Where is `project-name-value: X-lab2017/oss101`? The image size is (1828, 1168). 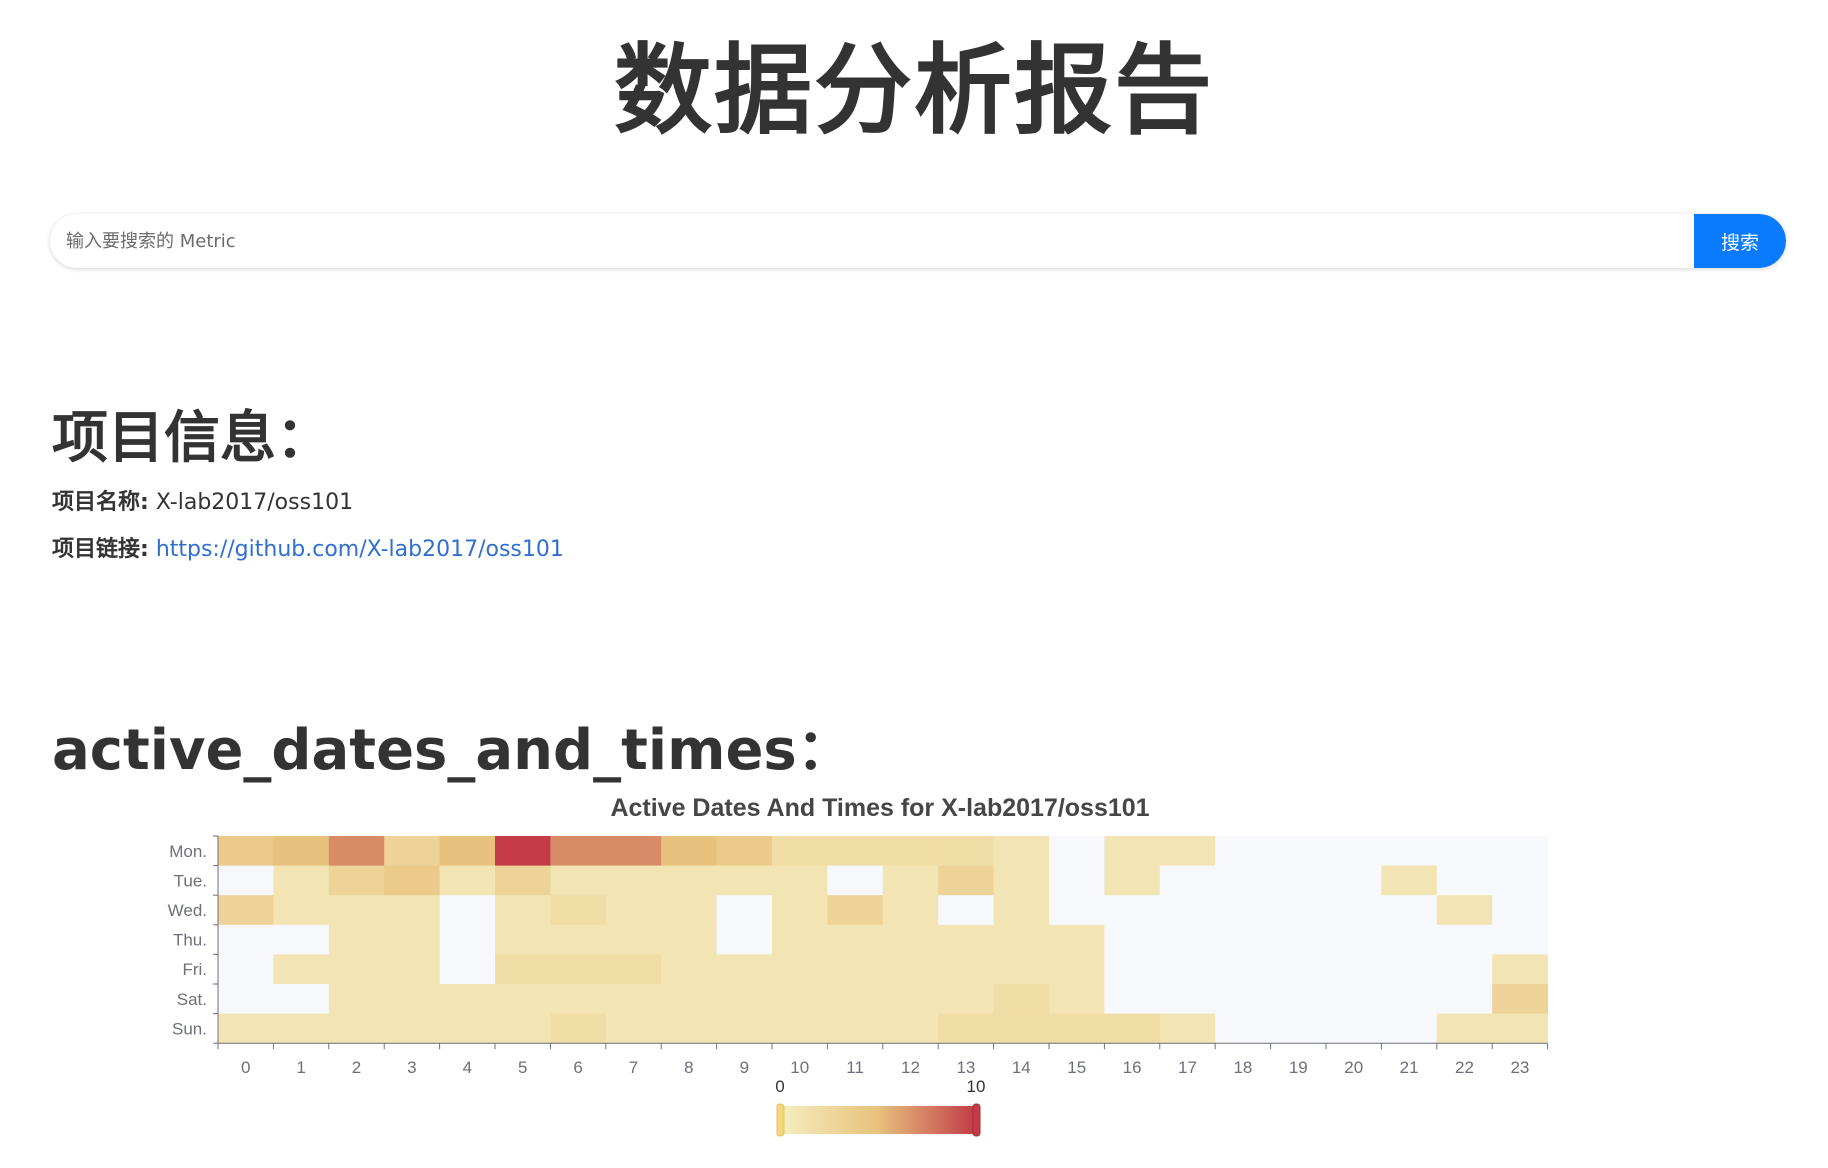 project-name-value: X-lab2017/oss101 is located at coordinates (254, 502).